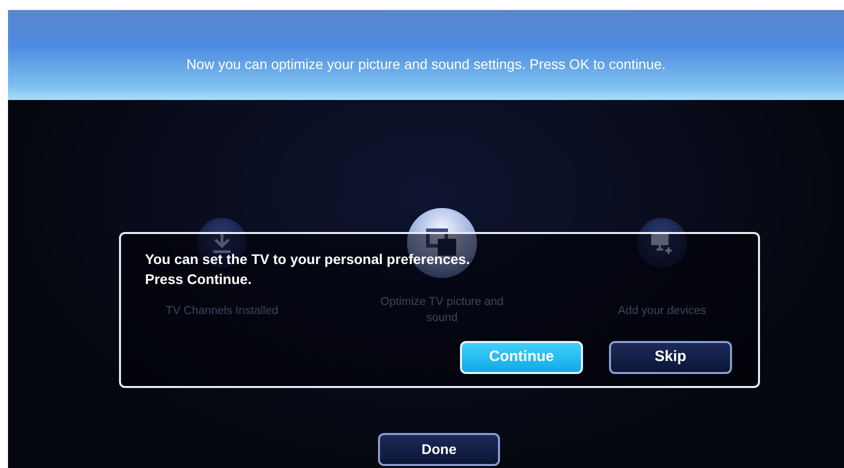 This screenshot has width=844, height=468. What do you see at coordinates (222, 311) in the screenshot?
I see `step-label: TV Channels Installed` at bounding box center [222, 311].